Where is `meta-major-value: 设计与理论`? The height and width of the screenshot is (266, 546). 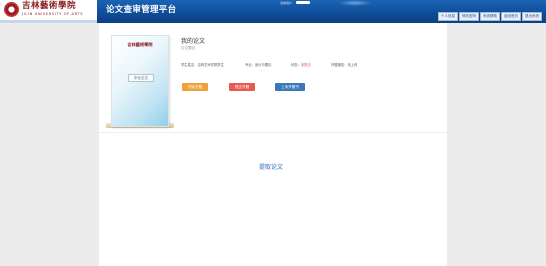 meta-major-value: 设计与理论 is located at coordinates (263, 65).